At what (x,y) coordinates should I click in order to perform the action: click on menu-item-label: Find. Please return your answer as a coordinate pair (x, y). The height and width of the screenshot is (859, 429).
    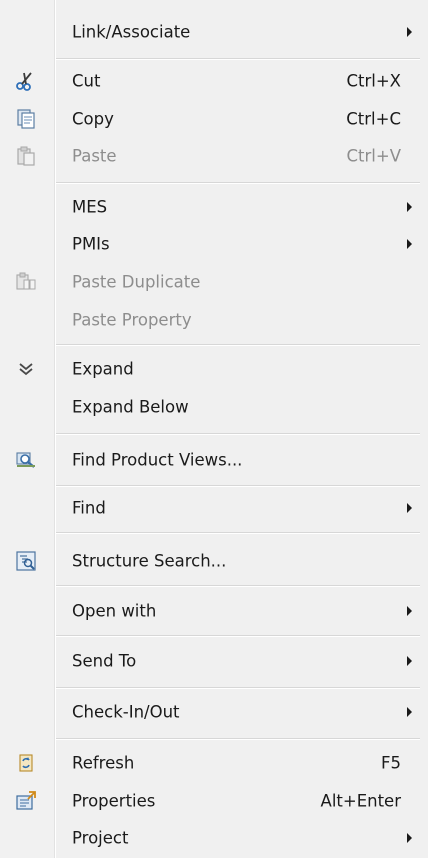
    Looking at the image, I should click on (89, 508).